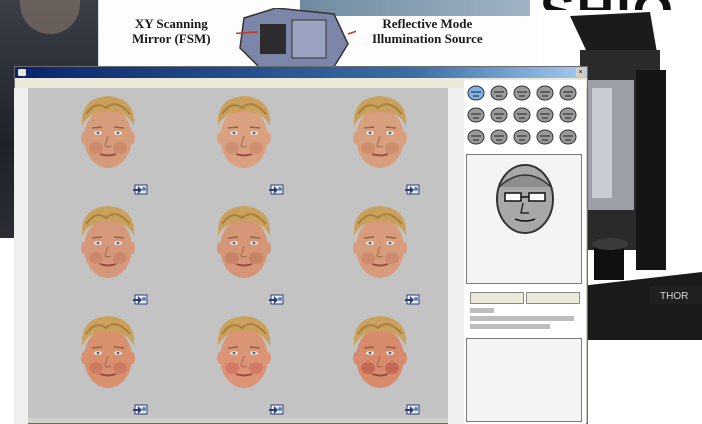 The image size is (702, 424). I want to click on glasses-icon, so click(476, 137).